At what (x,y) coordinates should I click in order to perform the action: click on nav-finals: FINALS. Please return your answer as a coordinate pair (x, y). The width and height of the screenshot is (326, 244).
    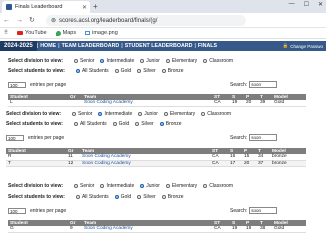
    Looking at the image, I should click on (207, 46).